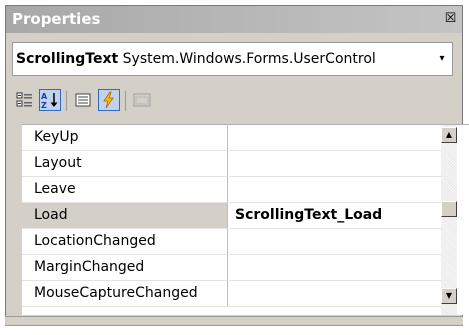 The image size is (469, 335). I want to click on object-name: ScrollingText, so click(67, 59).